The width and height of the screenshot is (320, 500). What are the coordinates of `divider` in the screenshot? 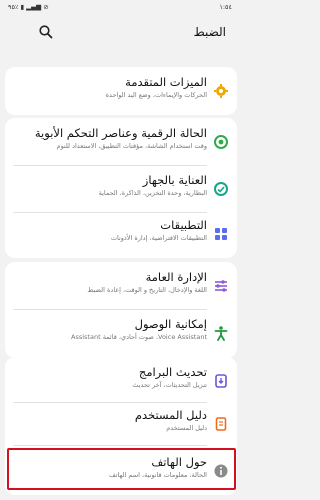 It's located at (110, 445).